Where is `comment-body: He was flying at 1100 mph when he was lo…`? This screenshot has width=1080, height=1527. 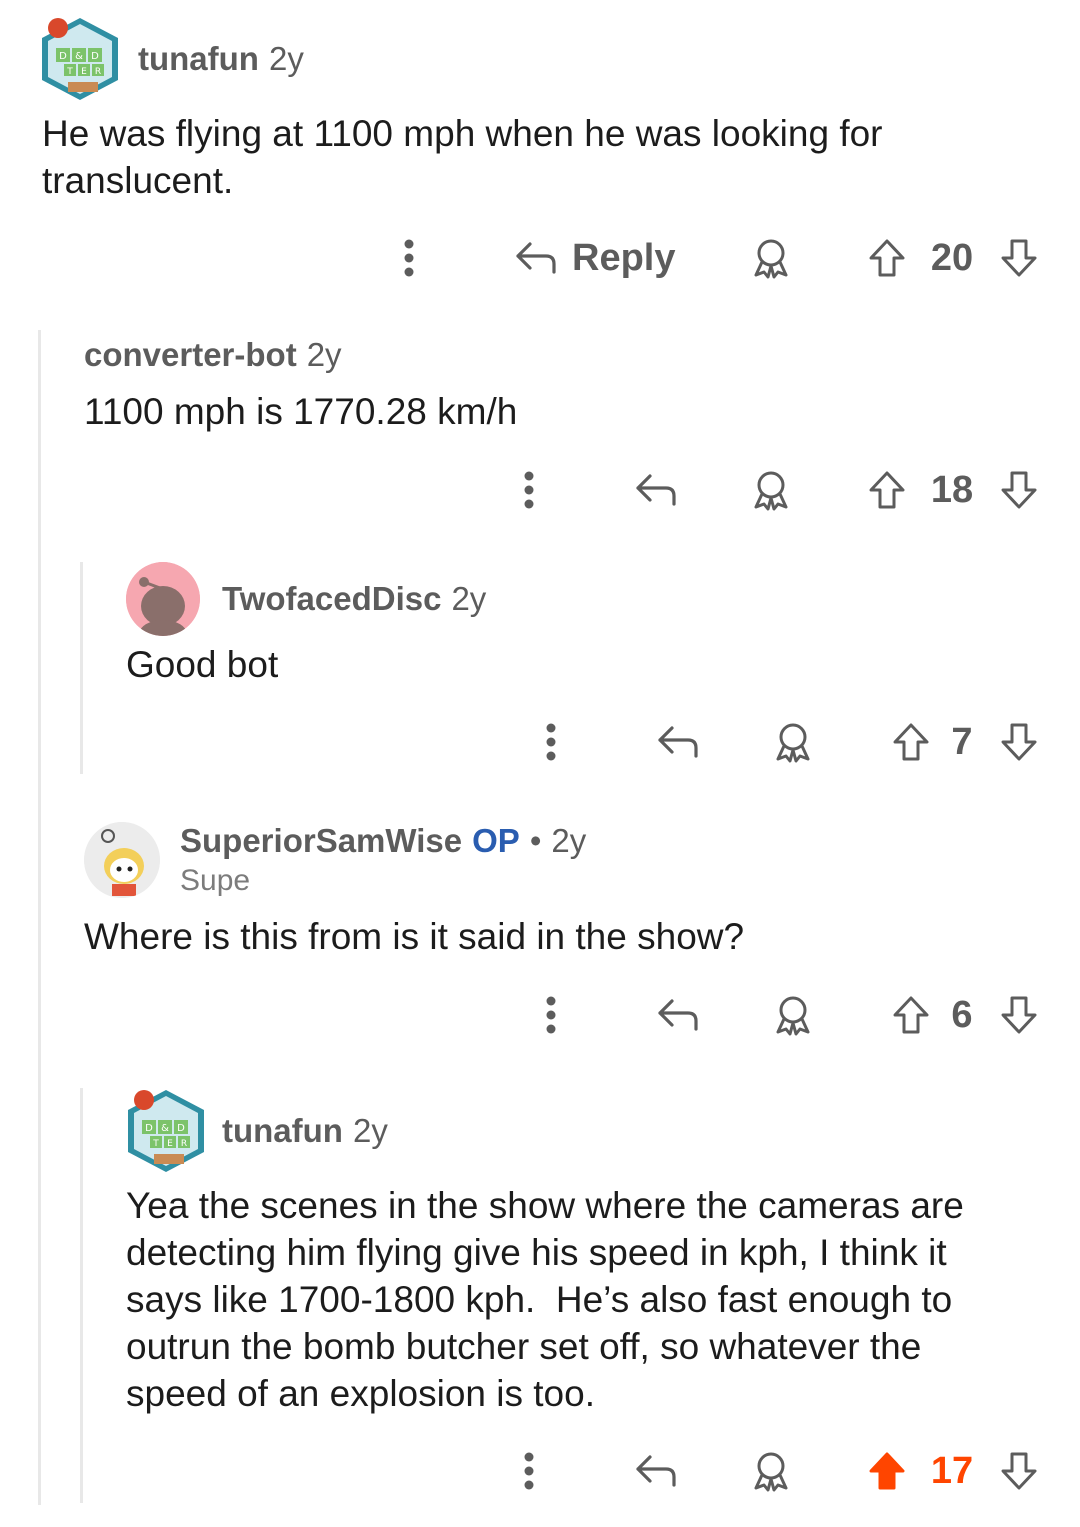 comment-body: He was flying at 1100 mph when he was lo… is located at coordinates (462, 157).